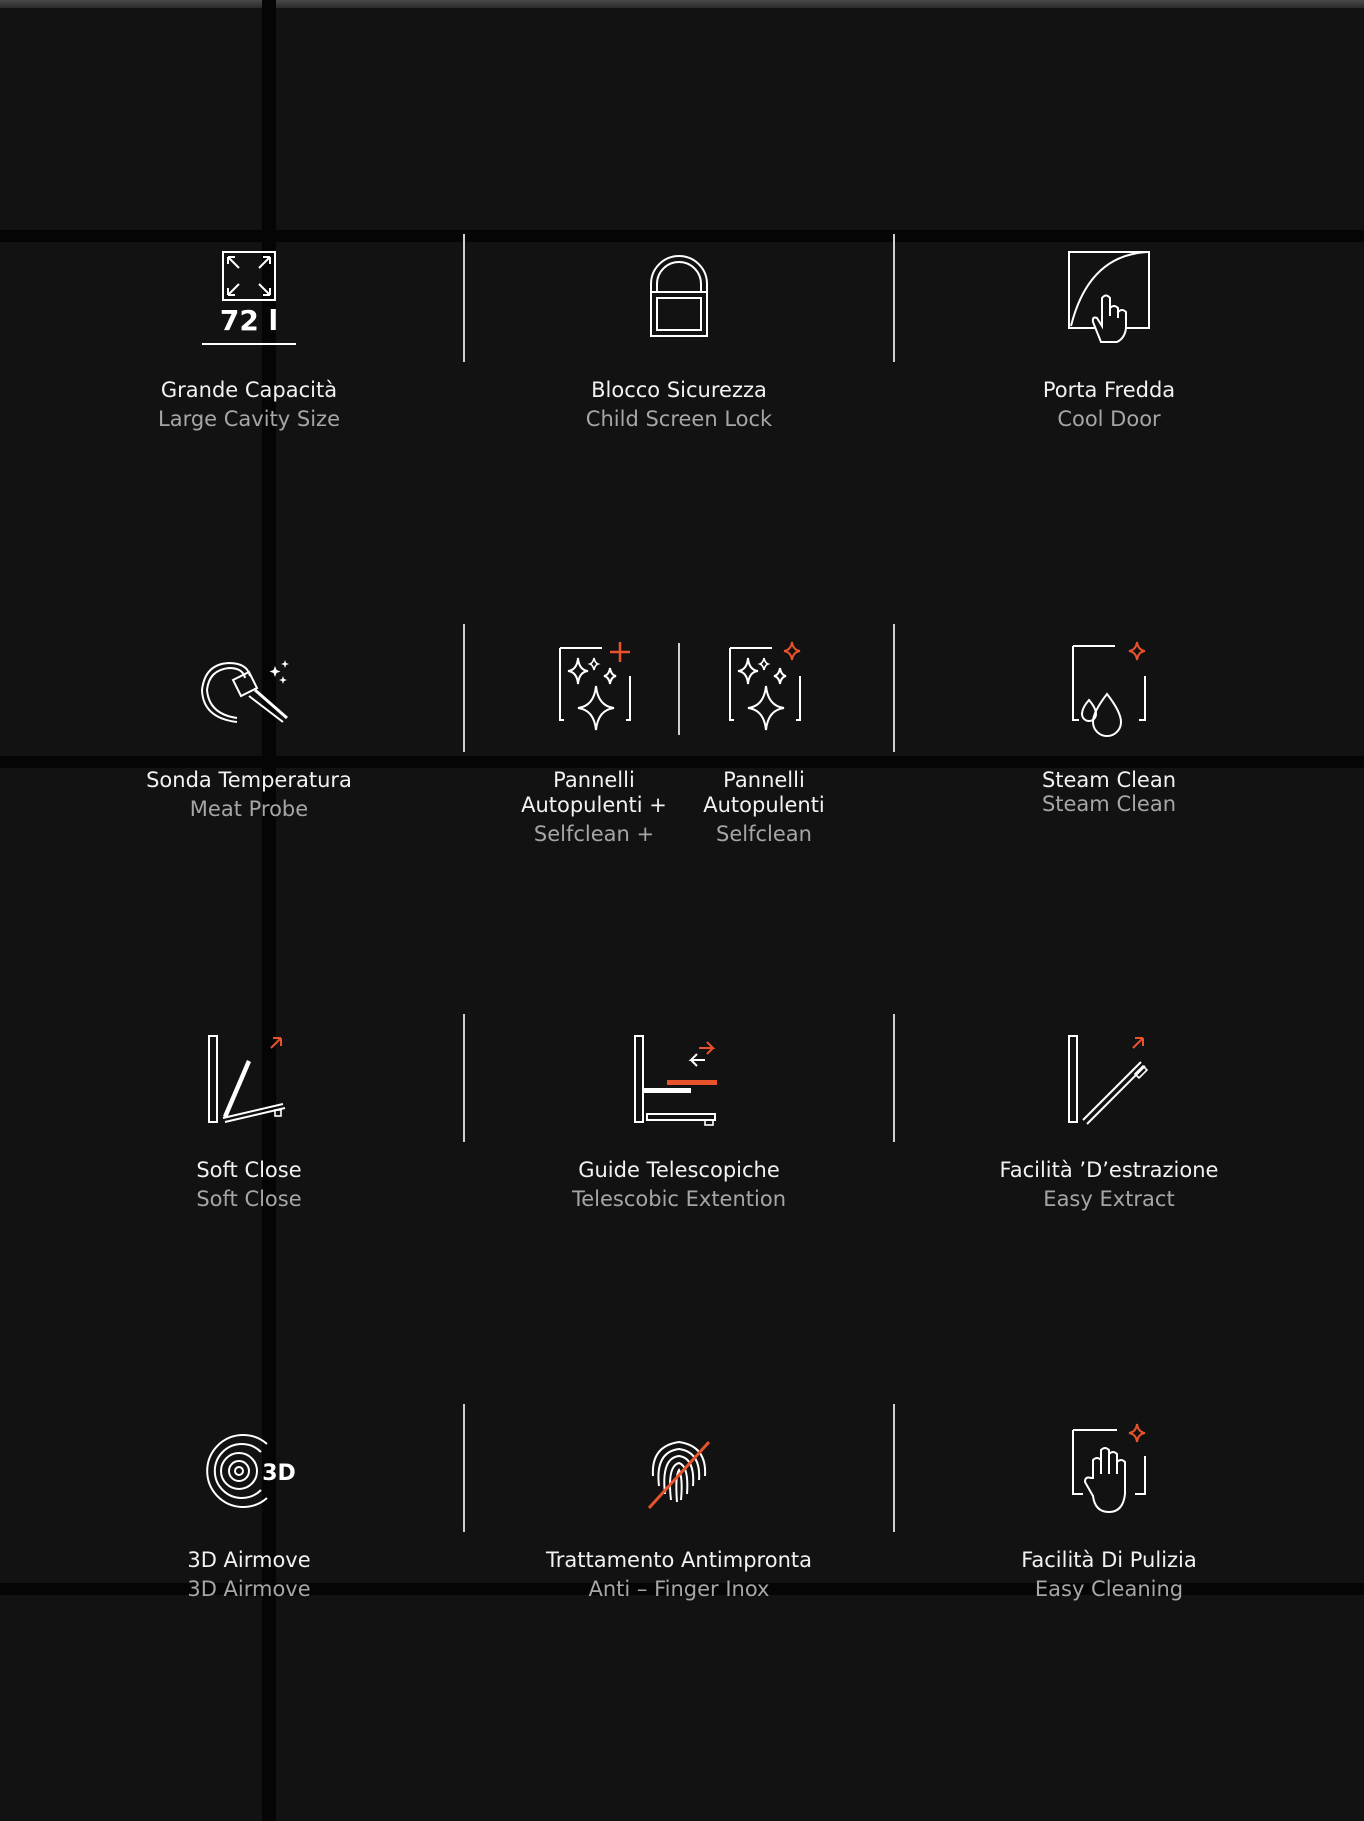 This screenshot has height=1821, width=1364. What do you see at coordinates (1109, 297) in the screenshot?
I see `cool-door-touch-icon` at bounding box center [1109, 297].